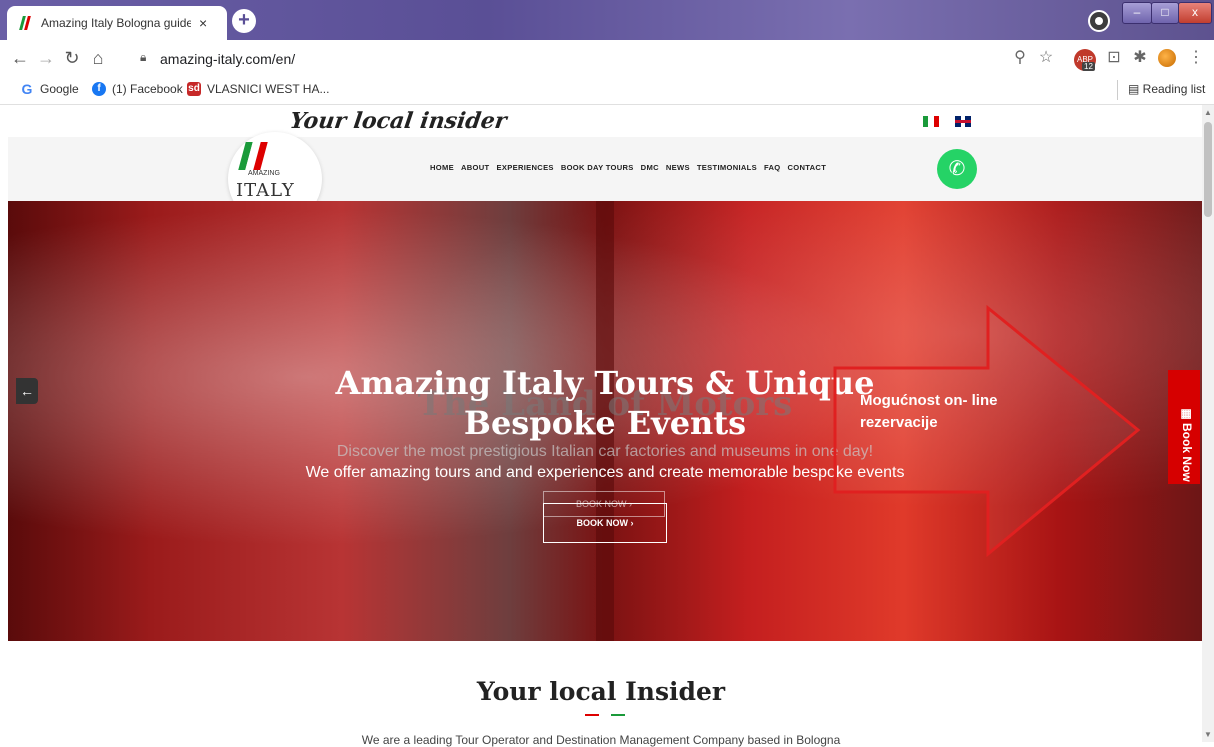 The width and height of the screenshot is (1214, 747). I want to click on bookmark-google: G Google, so click(49, 89).